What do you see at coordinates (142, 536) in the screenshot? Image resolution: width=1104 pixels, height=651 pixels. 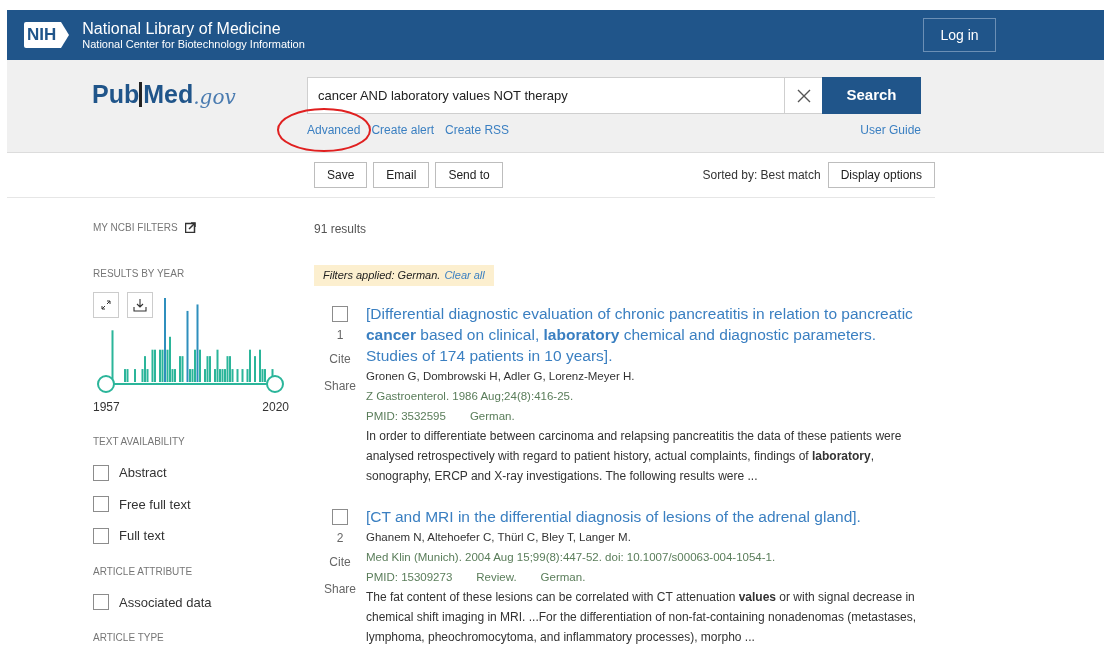 I see `filter-label: Full text` at bounding box center [142, 536].